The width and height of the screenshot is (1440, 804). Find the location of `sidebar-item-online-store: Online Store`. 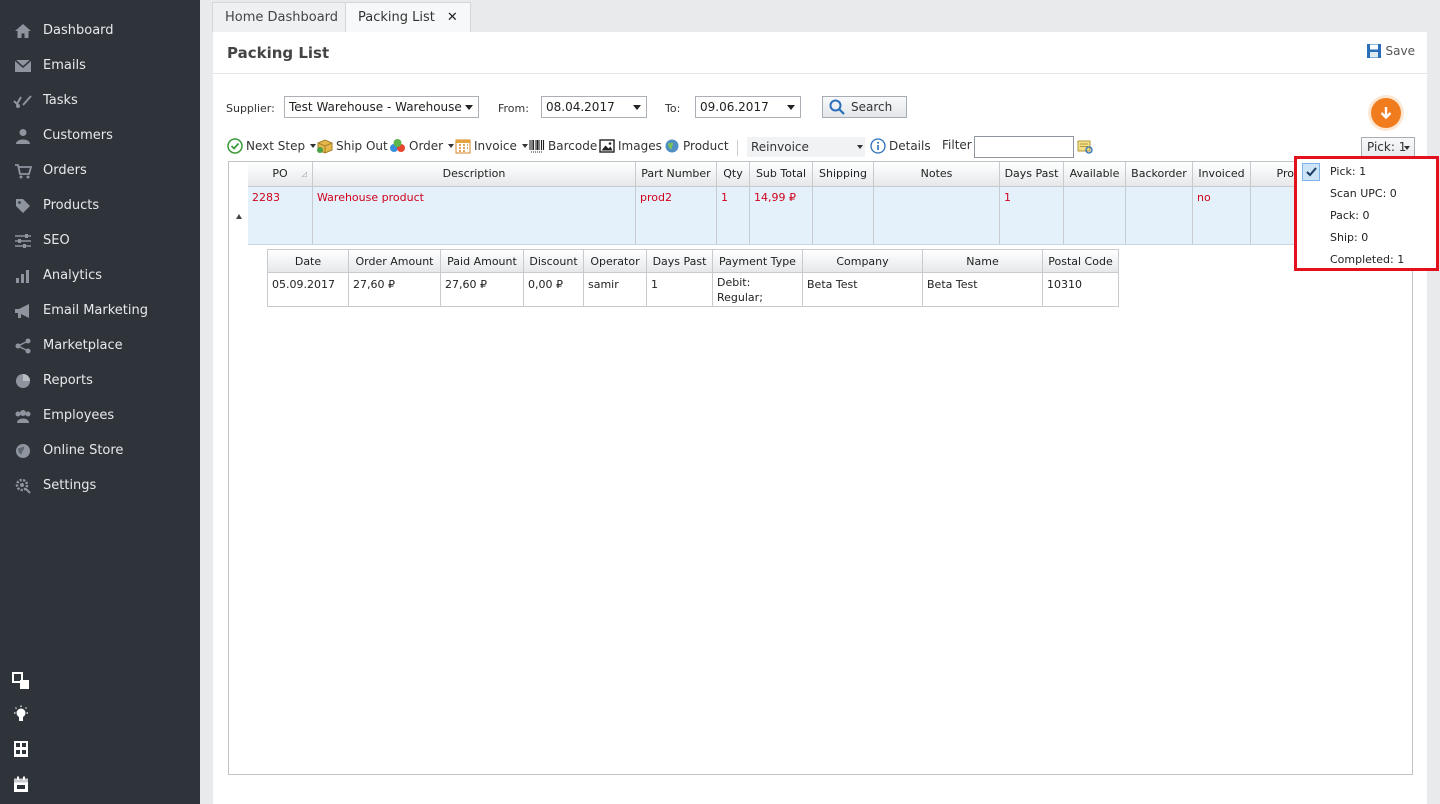

sidebar-item-online-store: Online Store is located at coordinates (100, 450).